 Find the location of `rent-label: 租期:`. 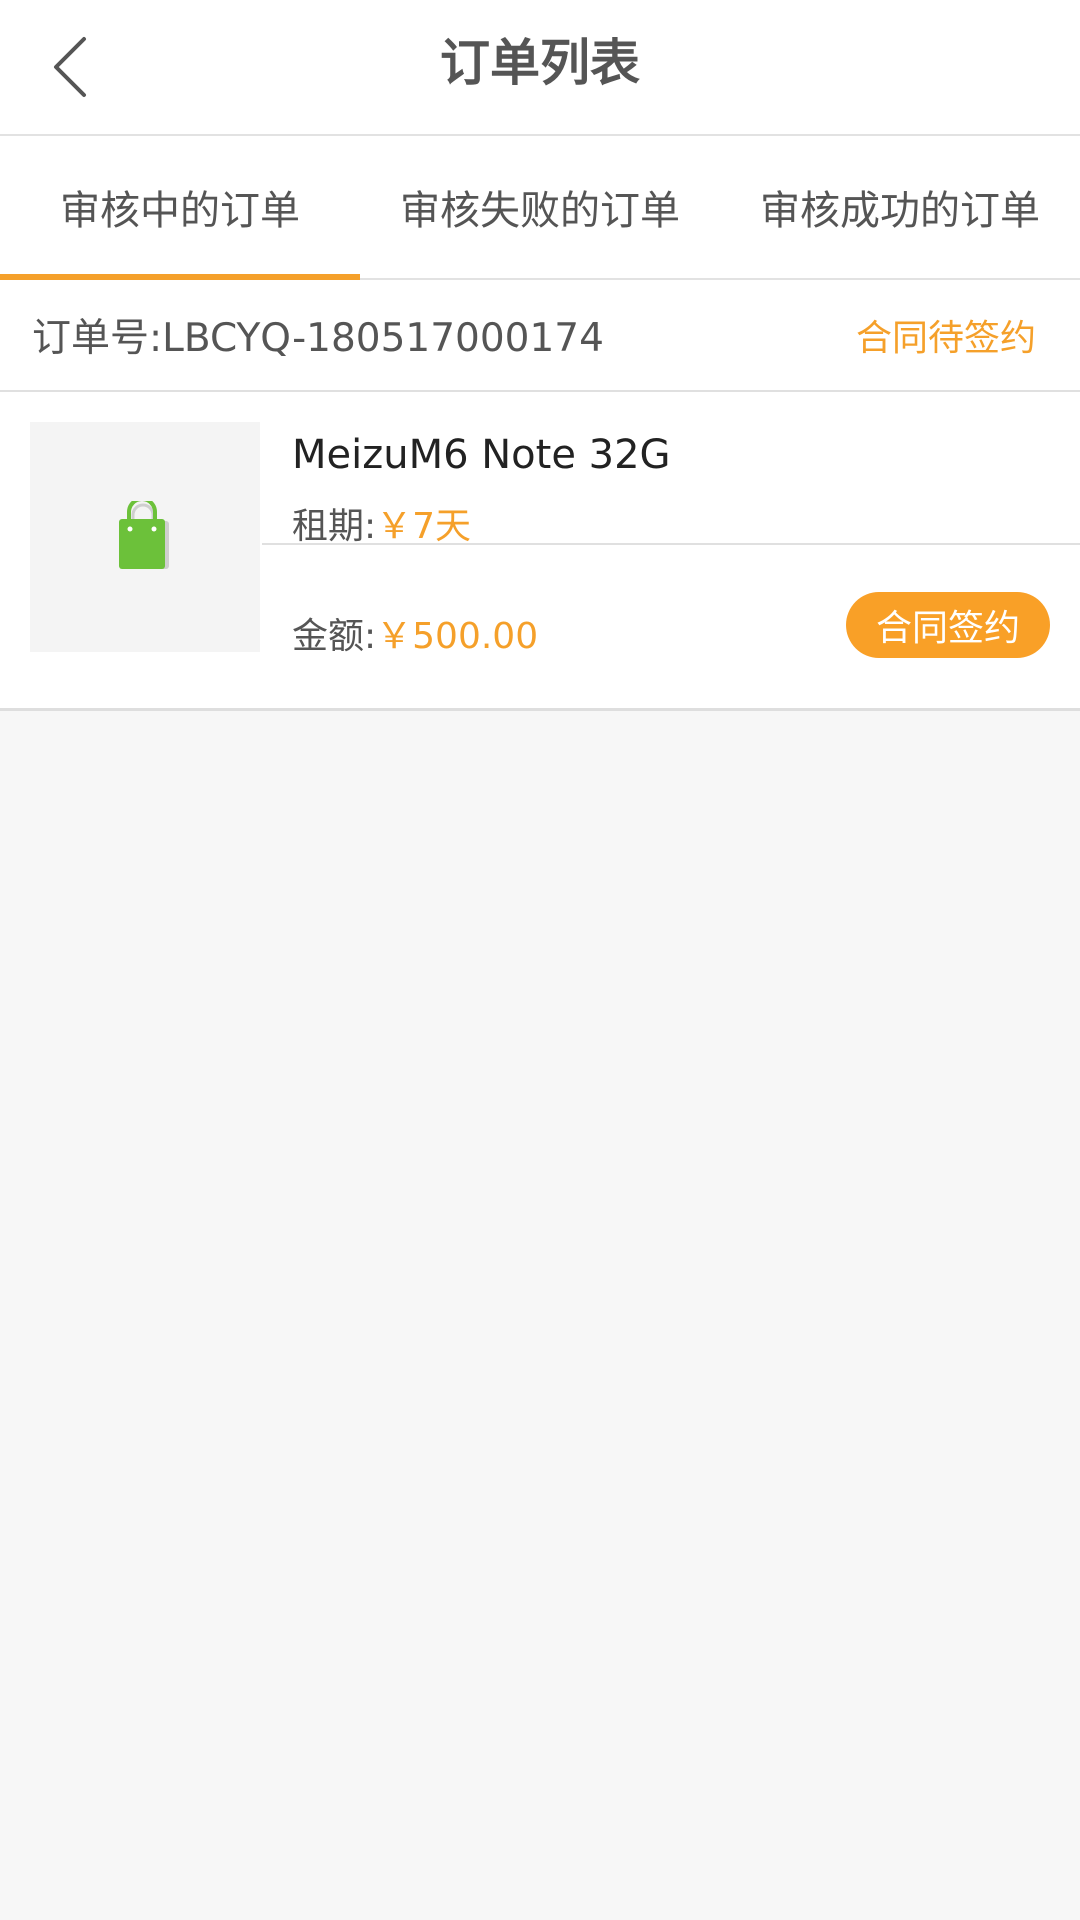

rent-label: 租期: is located at coordinates (334, 526).